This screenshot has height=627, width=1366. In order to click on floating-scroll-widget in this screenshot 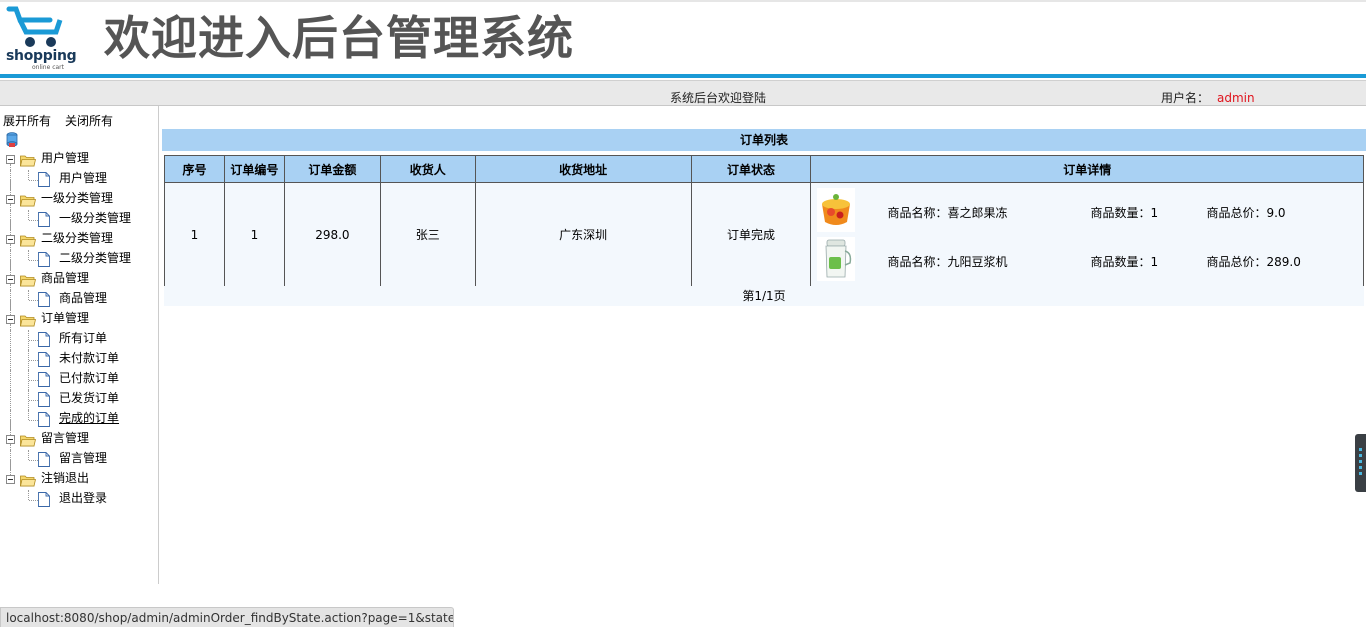, I will do `click(1360, 463)`.